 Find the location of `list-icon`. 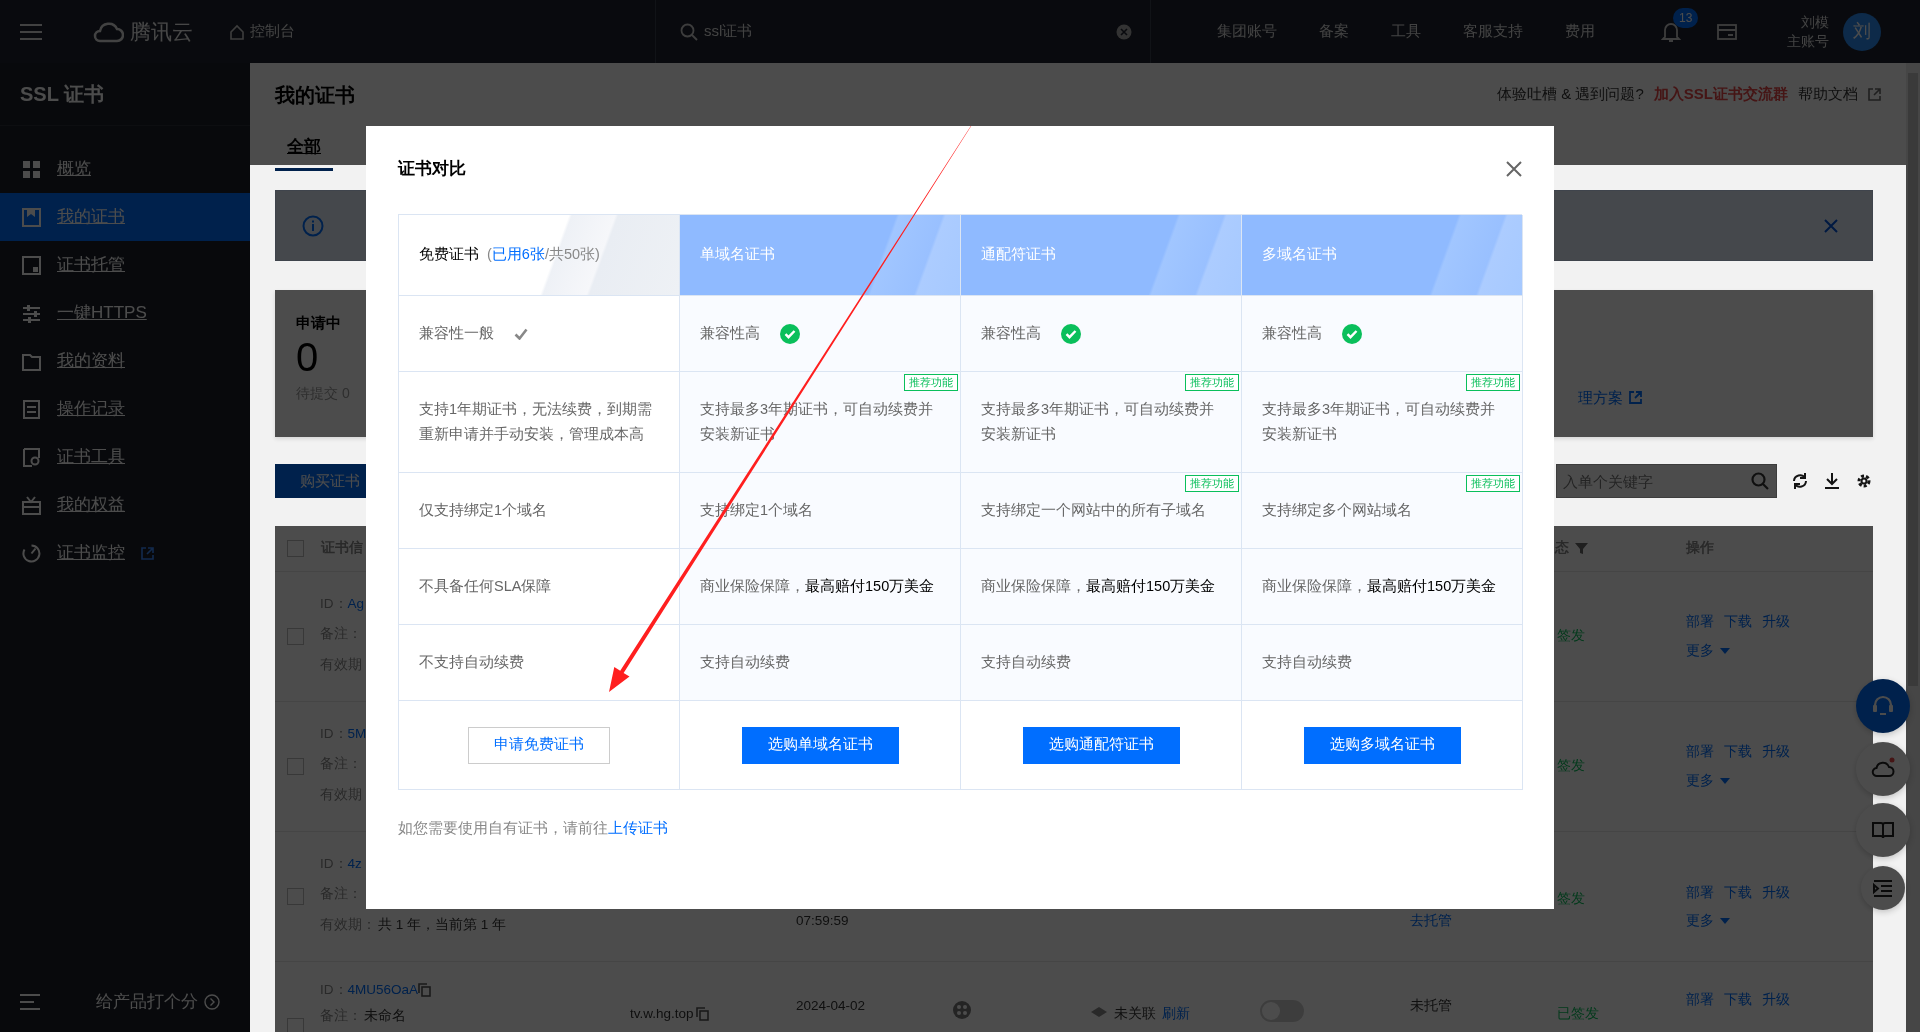

list-icon is located at coordinates (31, 409).